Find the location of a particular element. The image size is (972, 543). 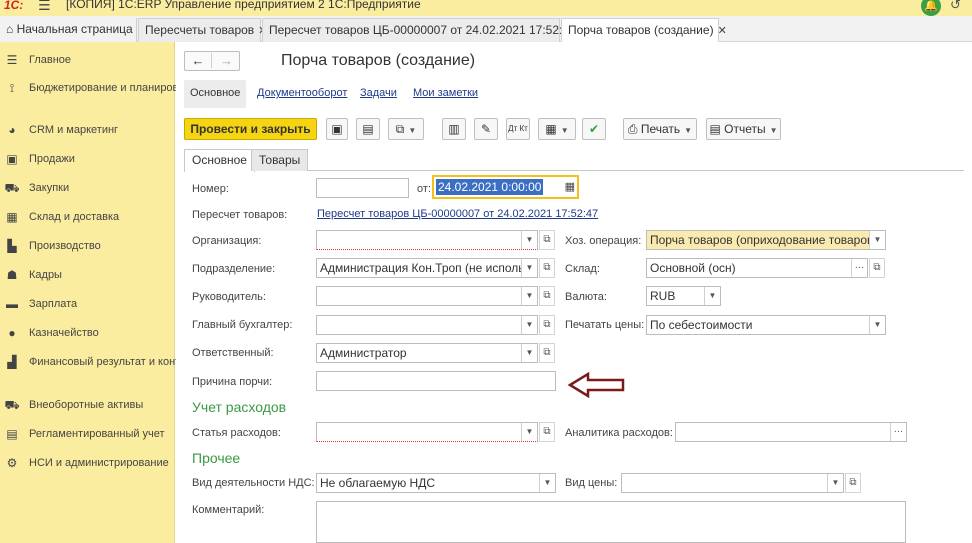

warehouse-label: Склад: is located at coordinates (582, 269).